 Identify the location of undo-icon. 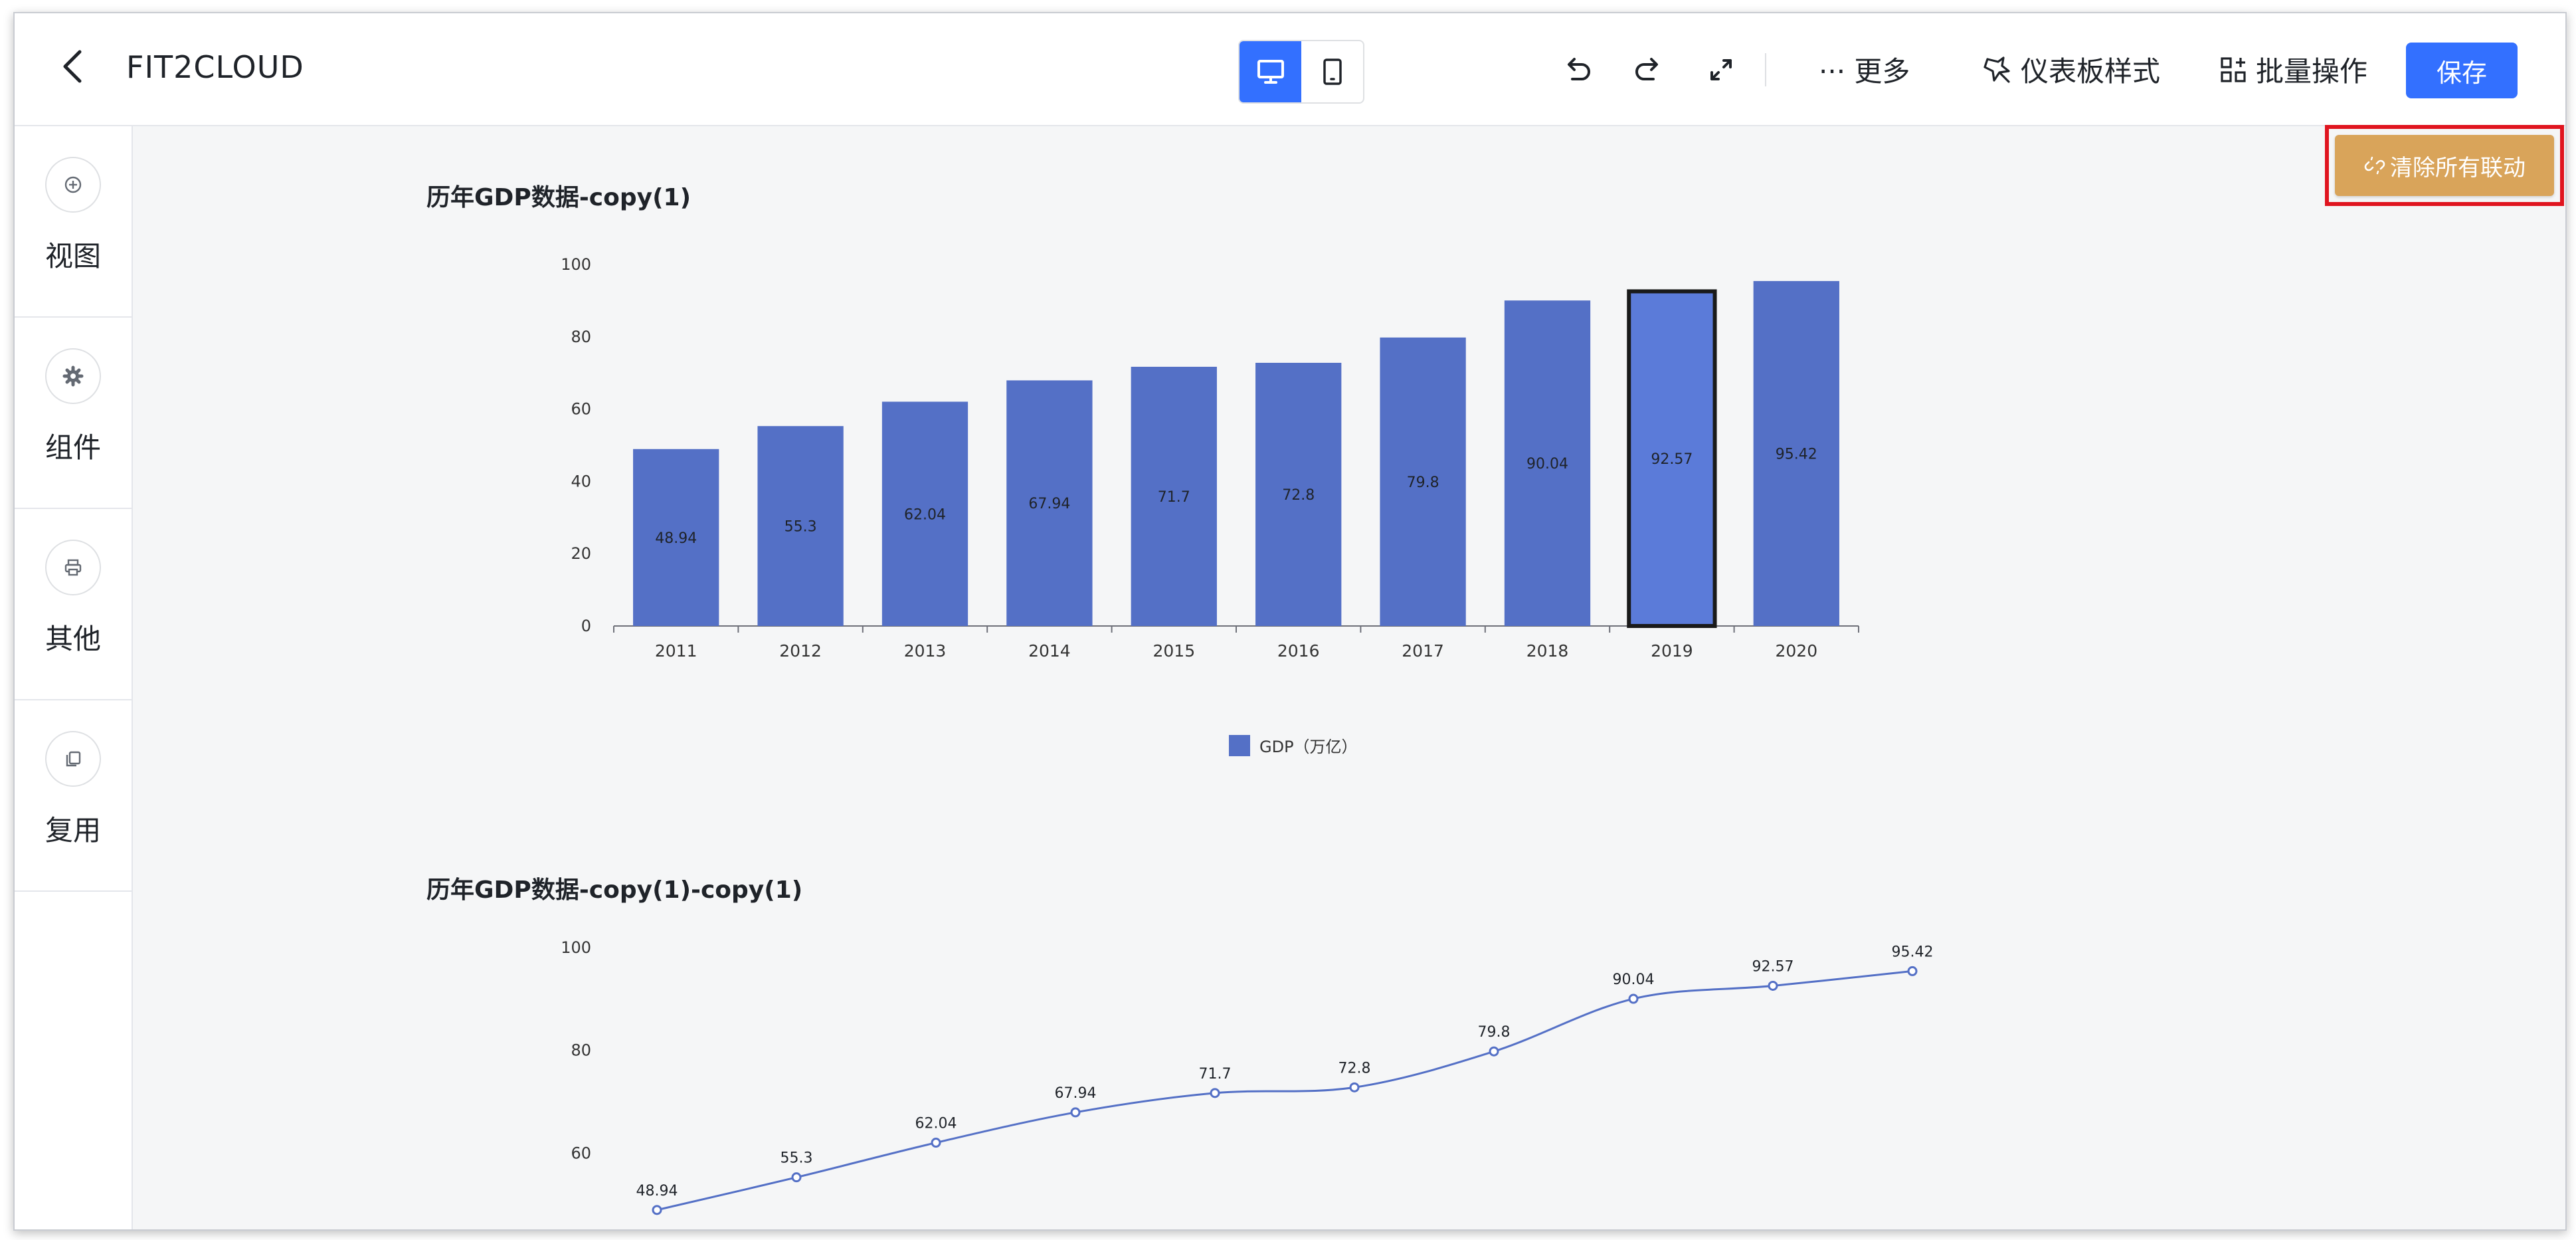
(1579, 69).